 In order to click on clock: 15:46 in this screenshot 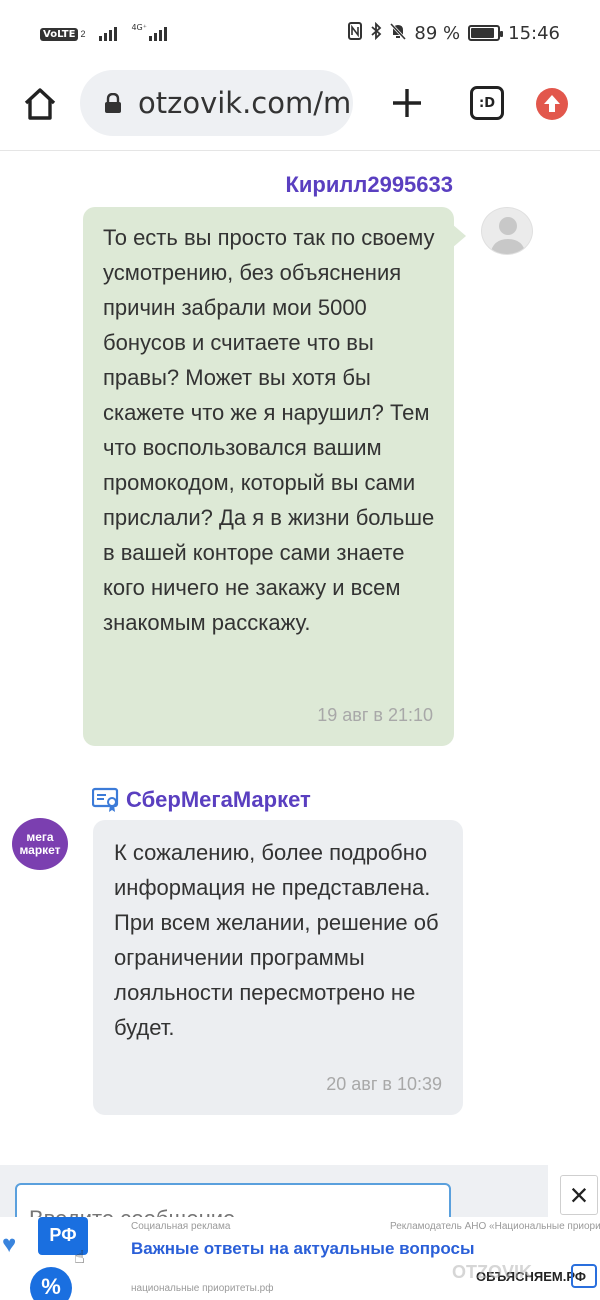, I will do `click(534, 33)`.